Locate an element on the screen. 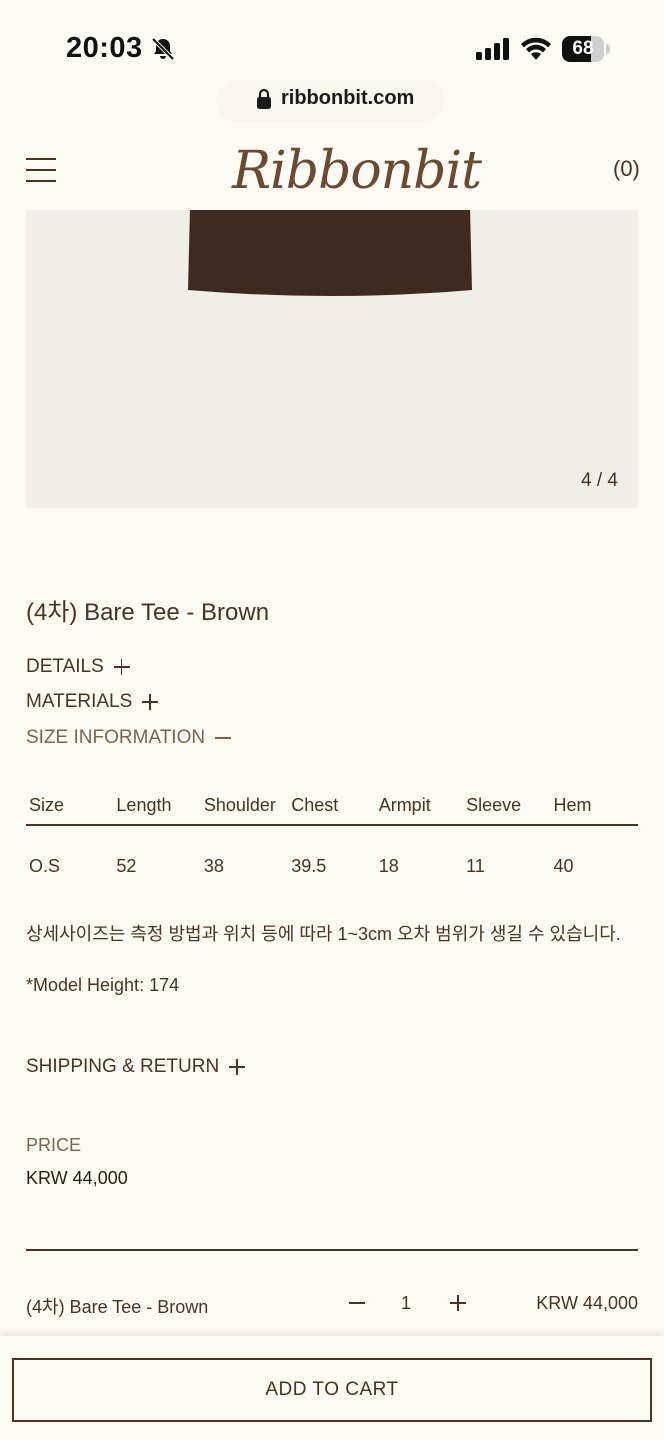 This screenshot has width=664, height=1440. table-row: O.S 52 38 39.5 18 11 40 is located at coordinates (332, 866).